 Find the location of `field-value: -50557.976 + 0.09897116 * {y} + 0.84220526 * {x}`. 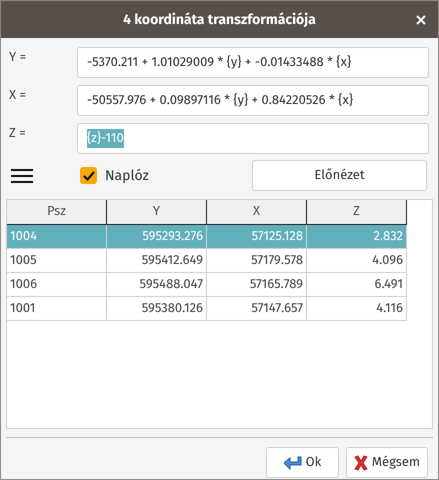

field-value: -50557.976 + 0.09897116 * {y} + 0.84220526 * {x} is located at coordinates (220, 101).